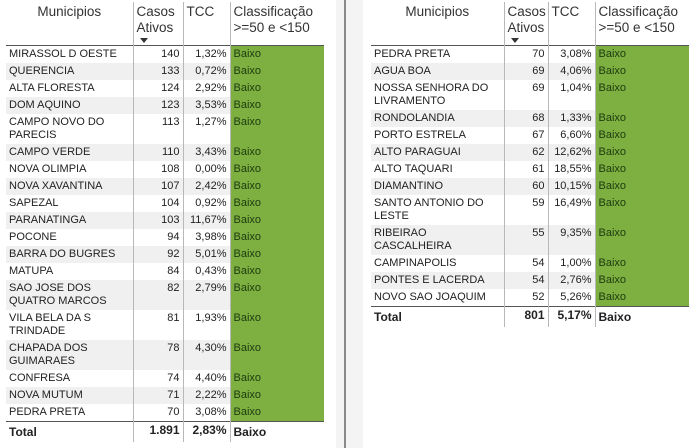  What do you see at coordinates (165, 271) in the screenshot?
I see `table-row: MATUPA 84 0,43% Baixo` at bounding box center [165, 271].